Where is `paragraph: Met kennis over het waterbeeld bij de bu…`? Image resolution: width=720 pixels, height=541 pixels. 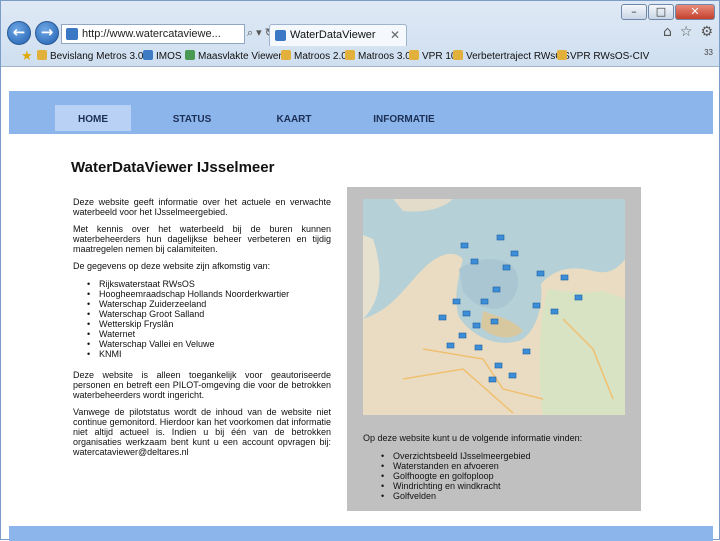
paragraph: Met kennis over het waterbeeld bij de bu… is located at coordinates (202, 239).